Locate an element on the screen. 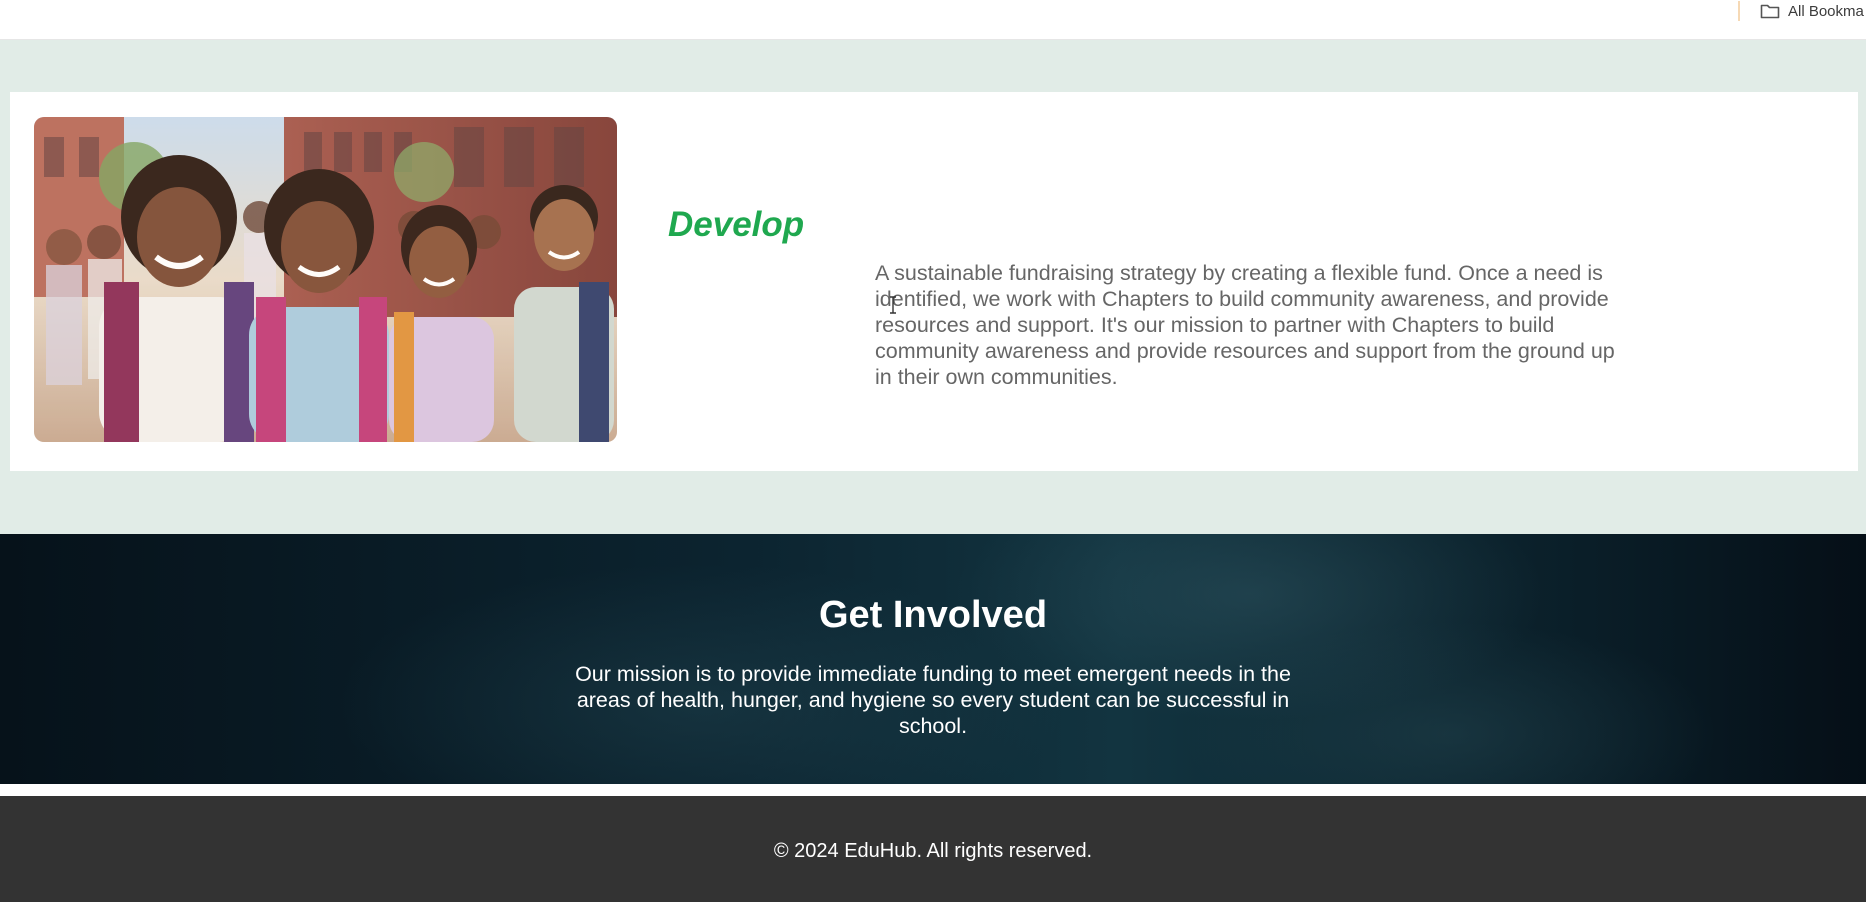  text-cursor-icon is located at coordinates (893, 305).